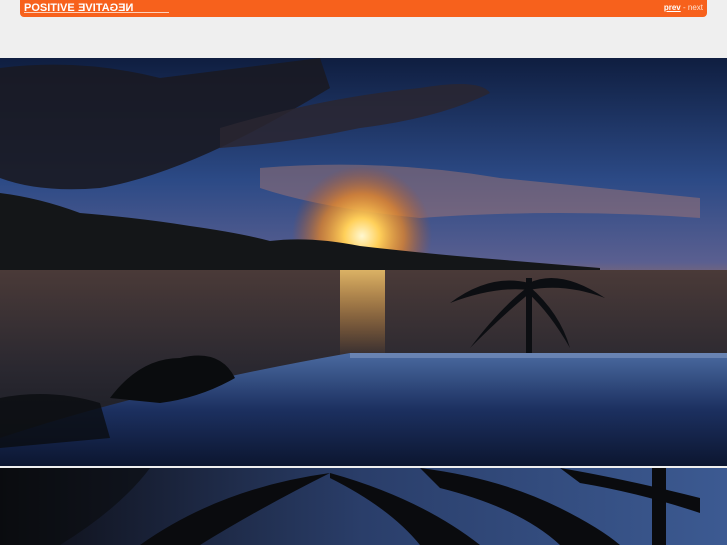  I want to click on palm-photo-image, so click(363, 506).